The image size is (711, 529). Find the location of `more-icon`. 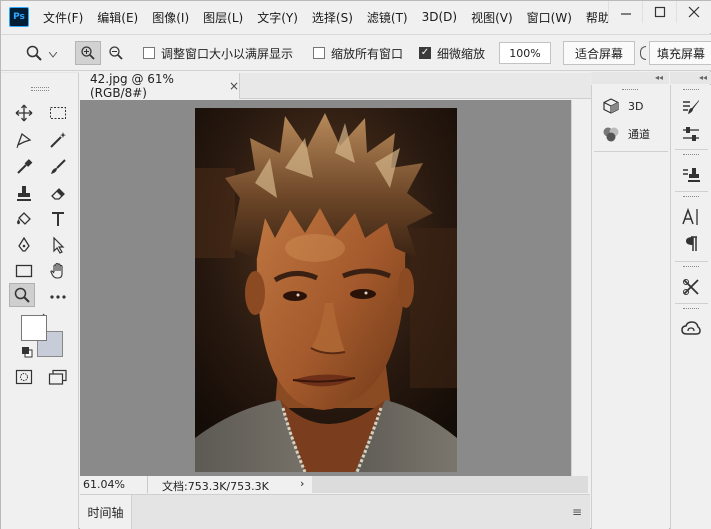

more-icon is located at coordinates (58, 297).